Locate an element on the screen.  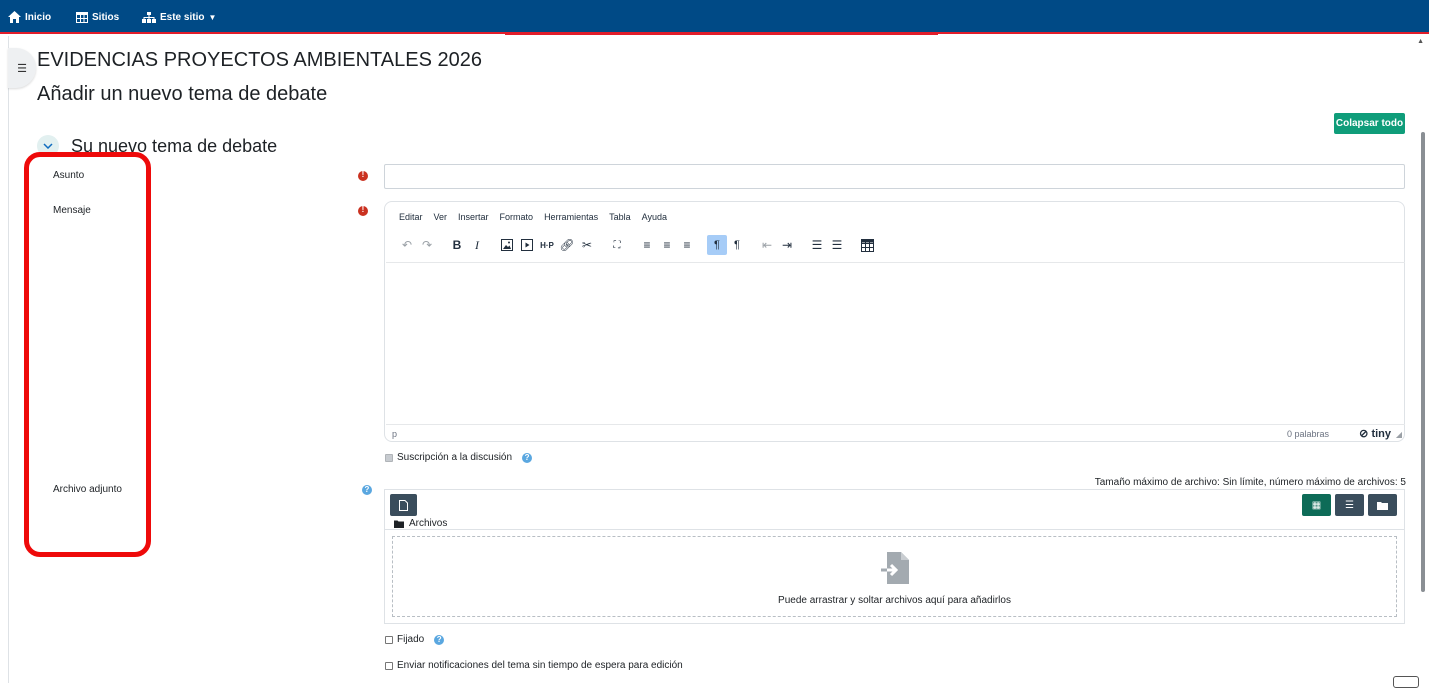
rtl-icon: ¶ is located at coordinates (737, 245).